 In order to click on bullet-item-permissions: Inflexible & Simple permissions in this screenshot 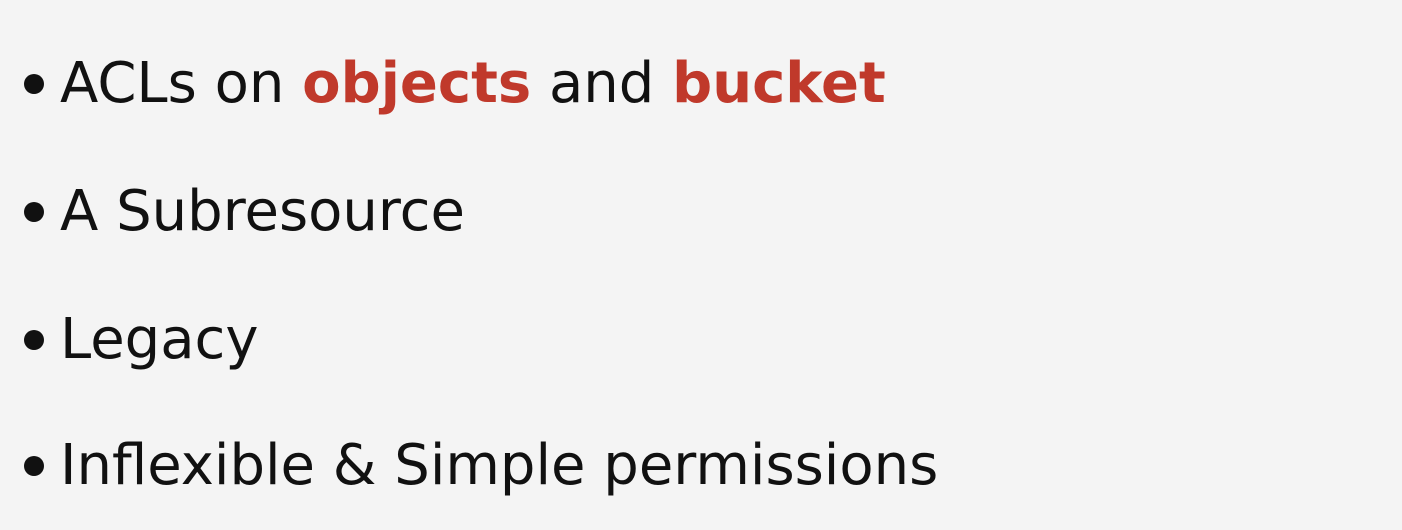, I will do `click(481, 466)`.